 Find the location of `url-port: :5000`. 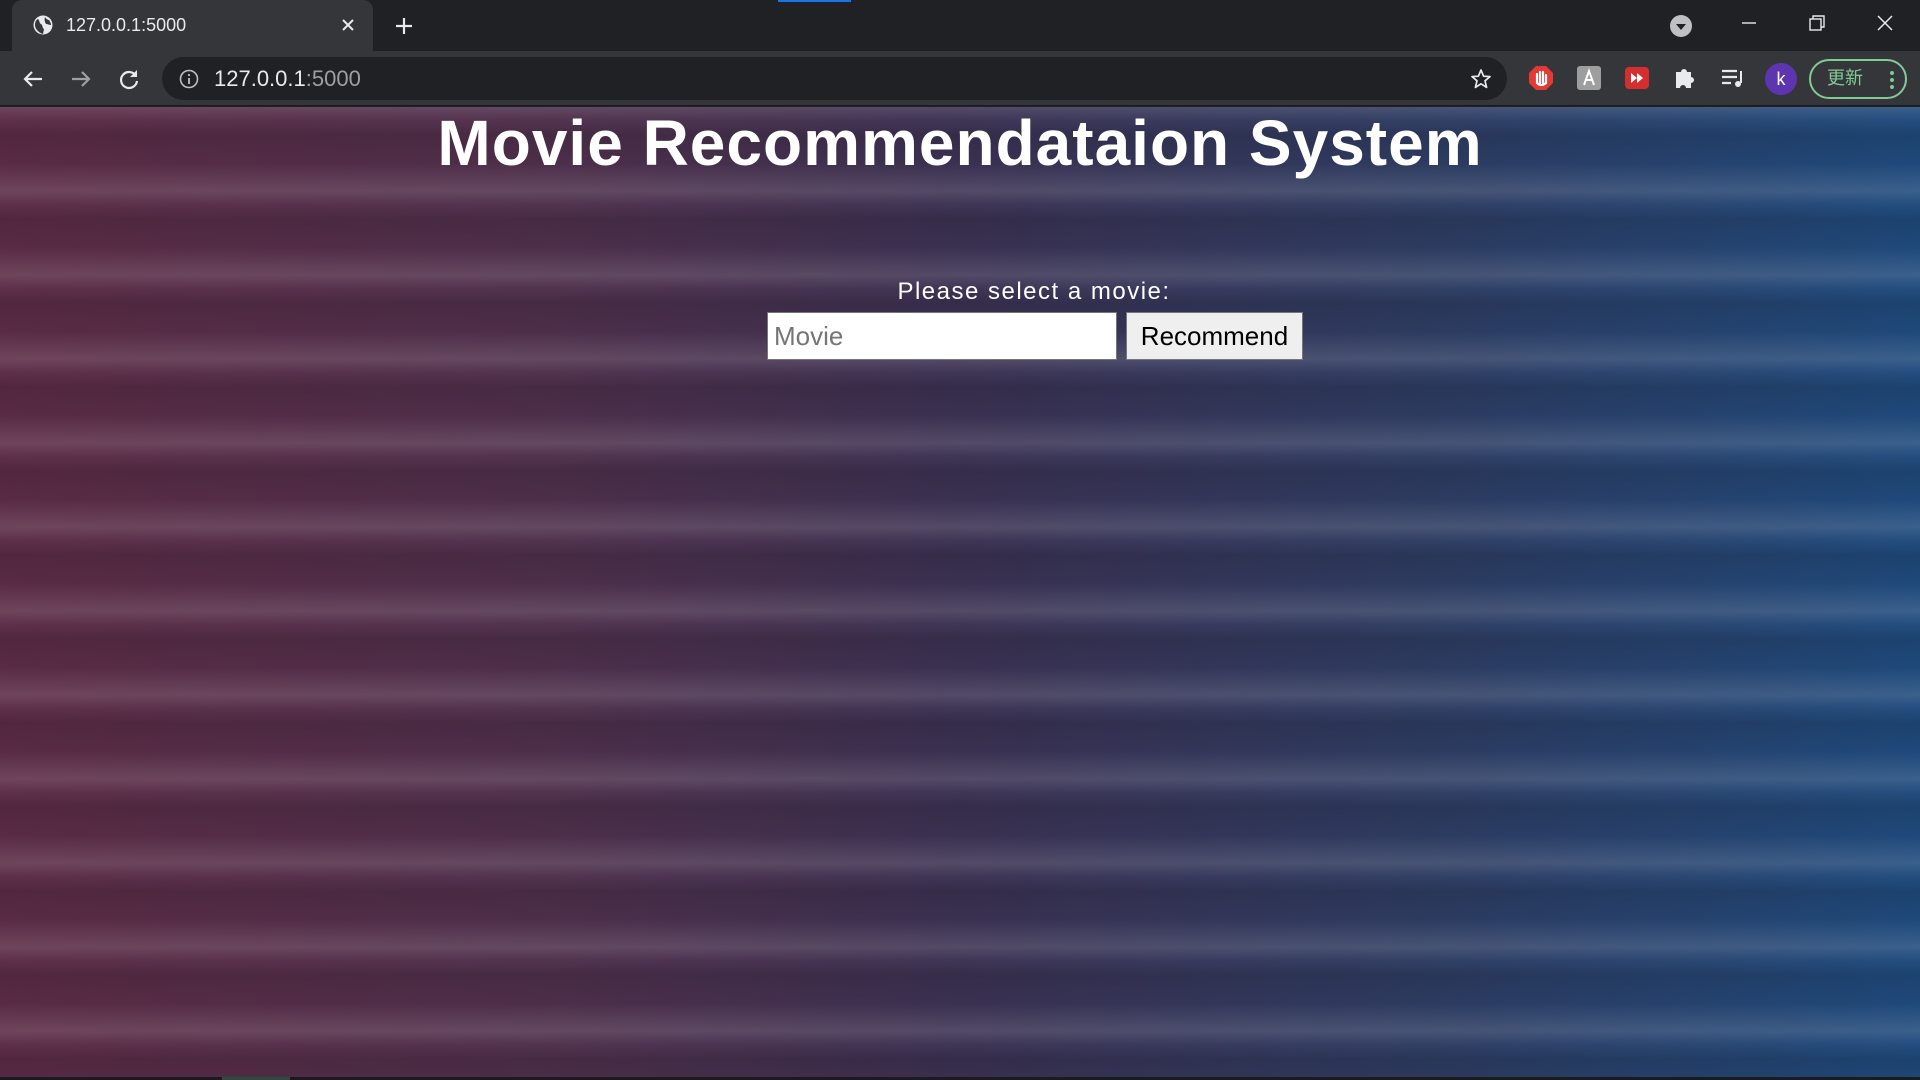

url-port: :5000 is located at coordinates (333, 78).